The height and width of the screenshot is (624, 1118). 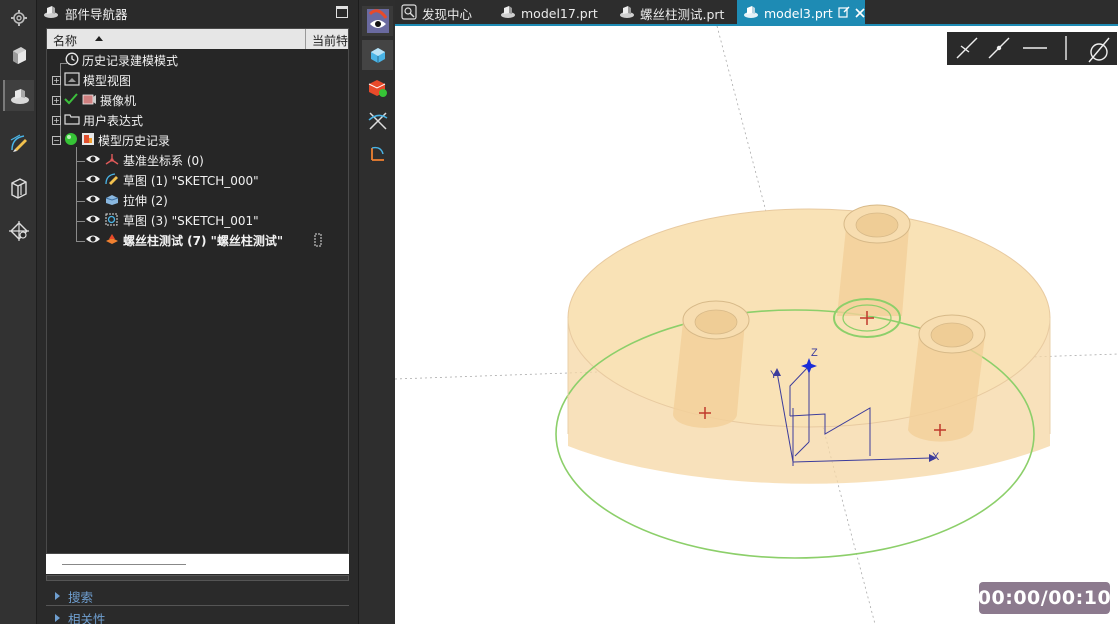 What do you see at coordinates (18, 142) in the screenshot?
I see `sketch-navigator-icon` at bounding box center [18, 142].